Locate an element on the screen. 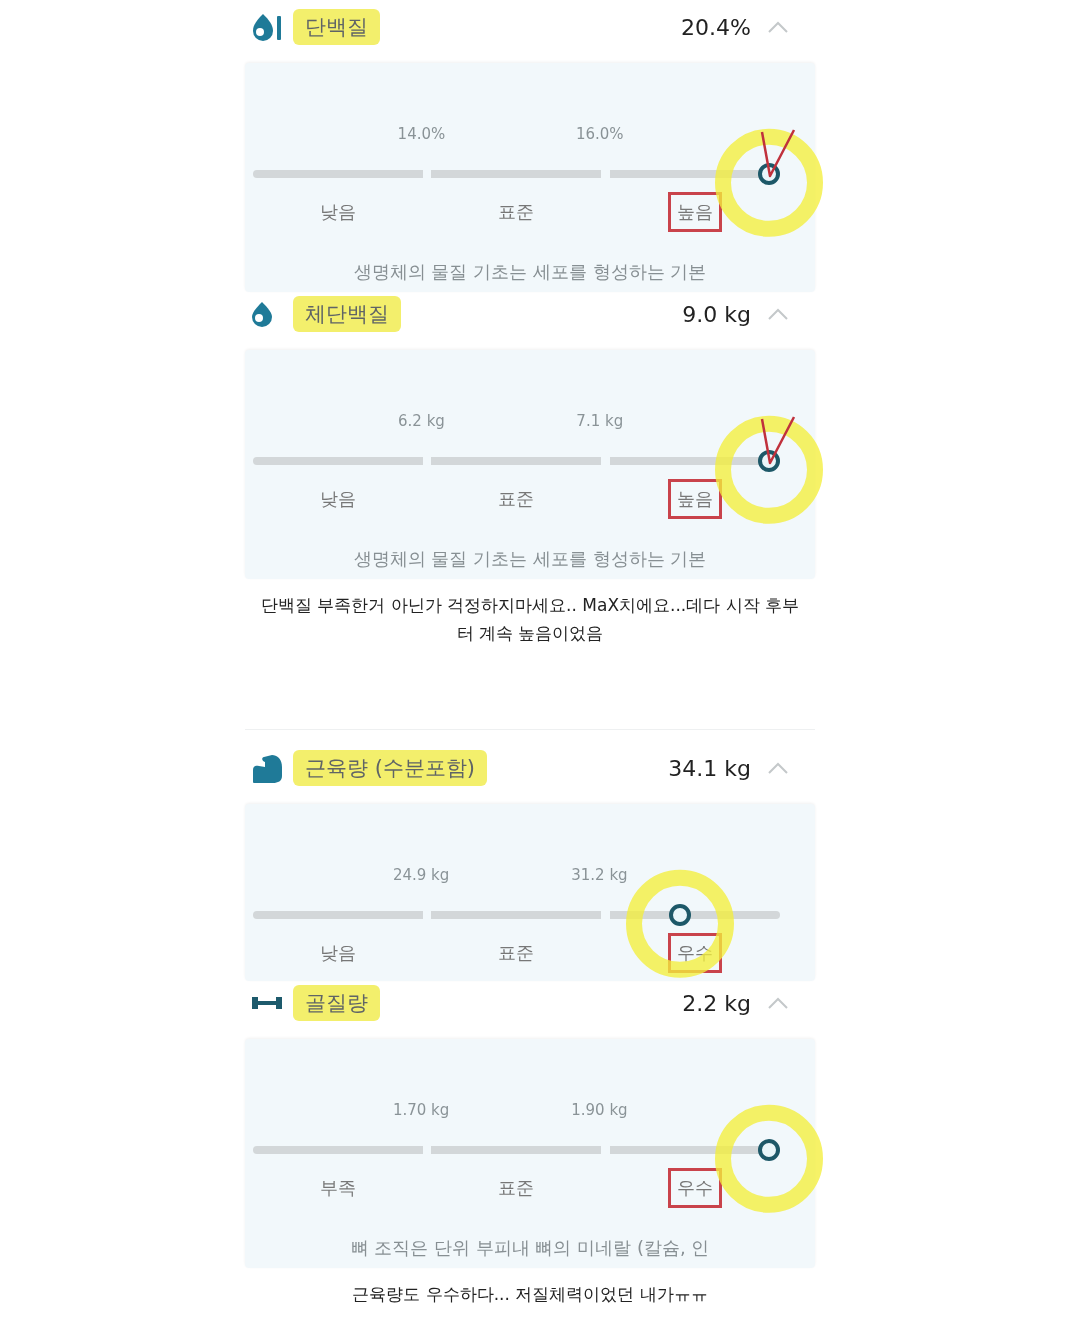  threshold-value: 1.70 kg is located at coordinates (421, 1110).